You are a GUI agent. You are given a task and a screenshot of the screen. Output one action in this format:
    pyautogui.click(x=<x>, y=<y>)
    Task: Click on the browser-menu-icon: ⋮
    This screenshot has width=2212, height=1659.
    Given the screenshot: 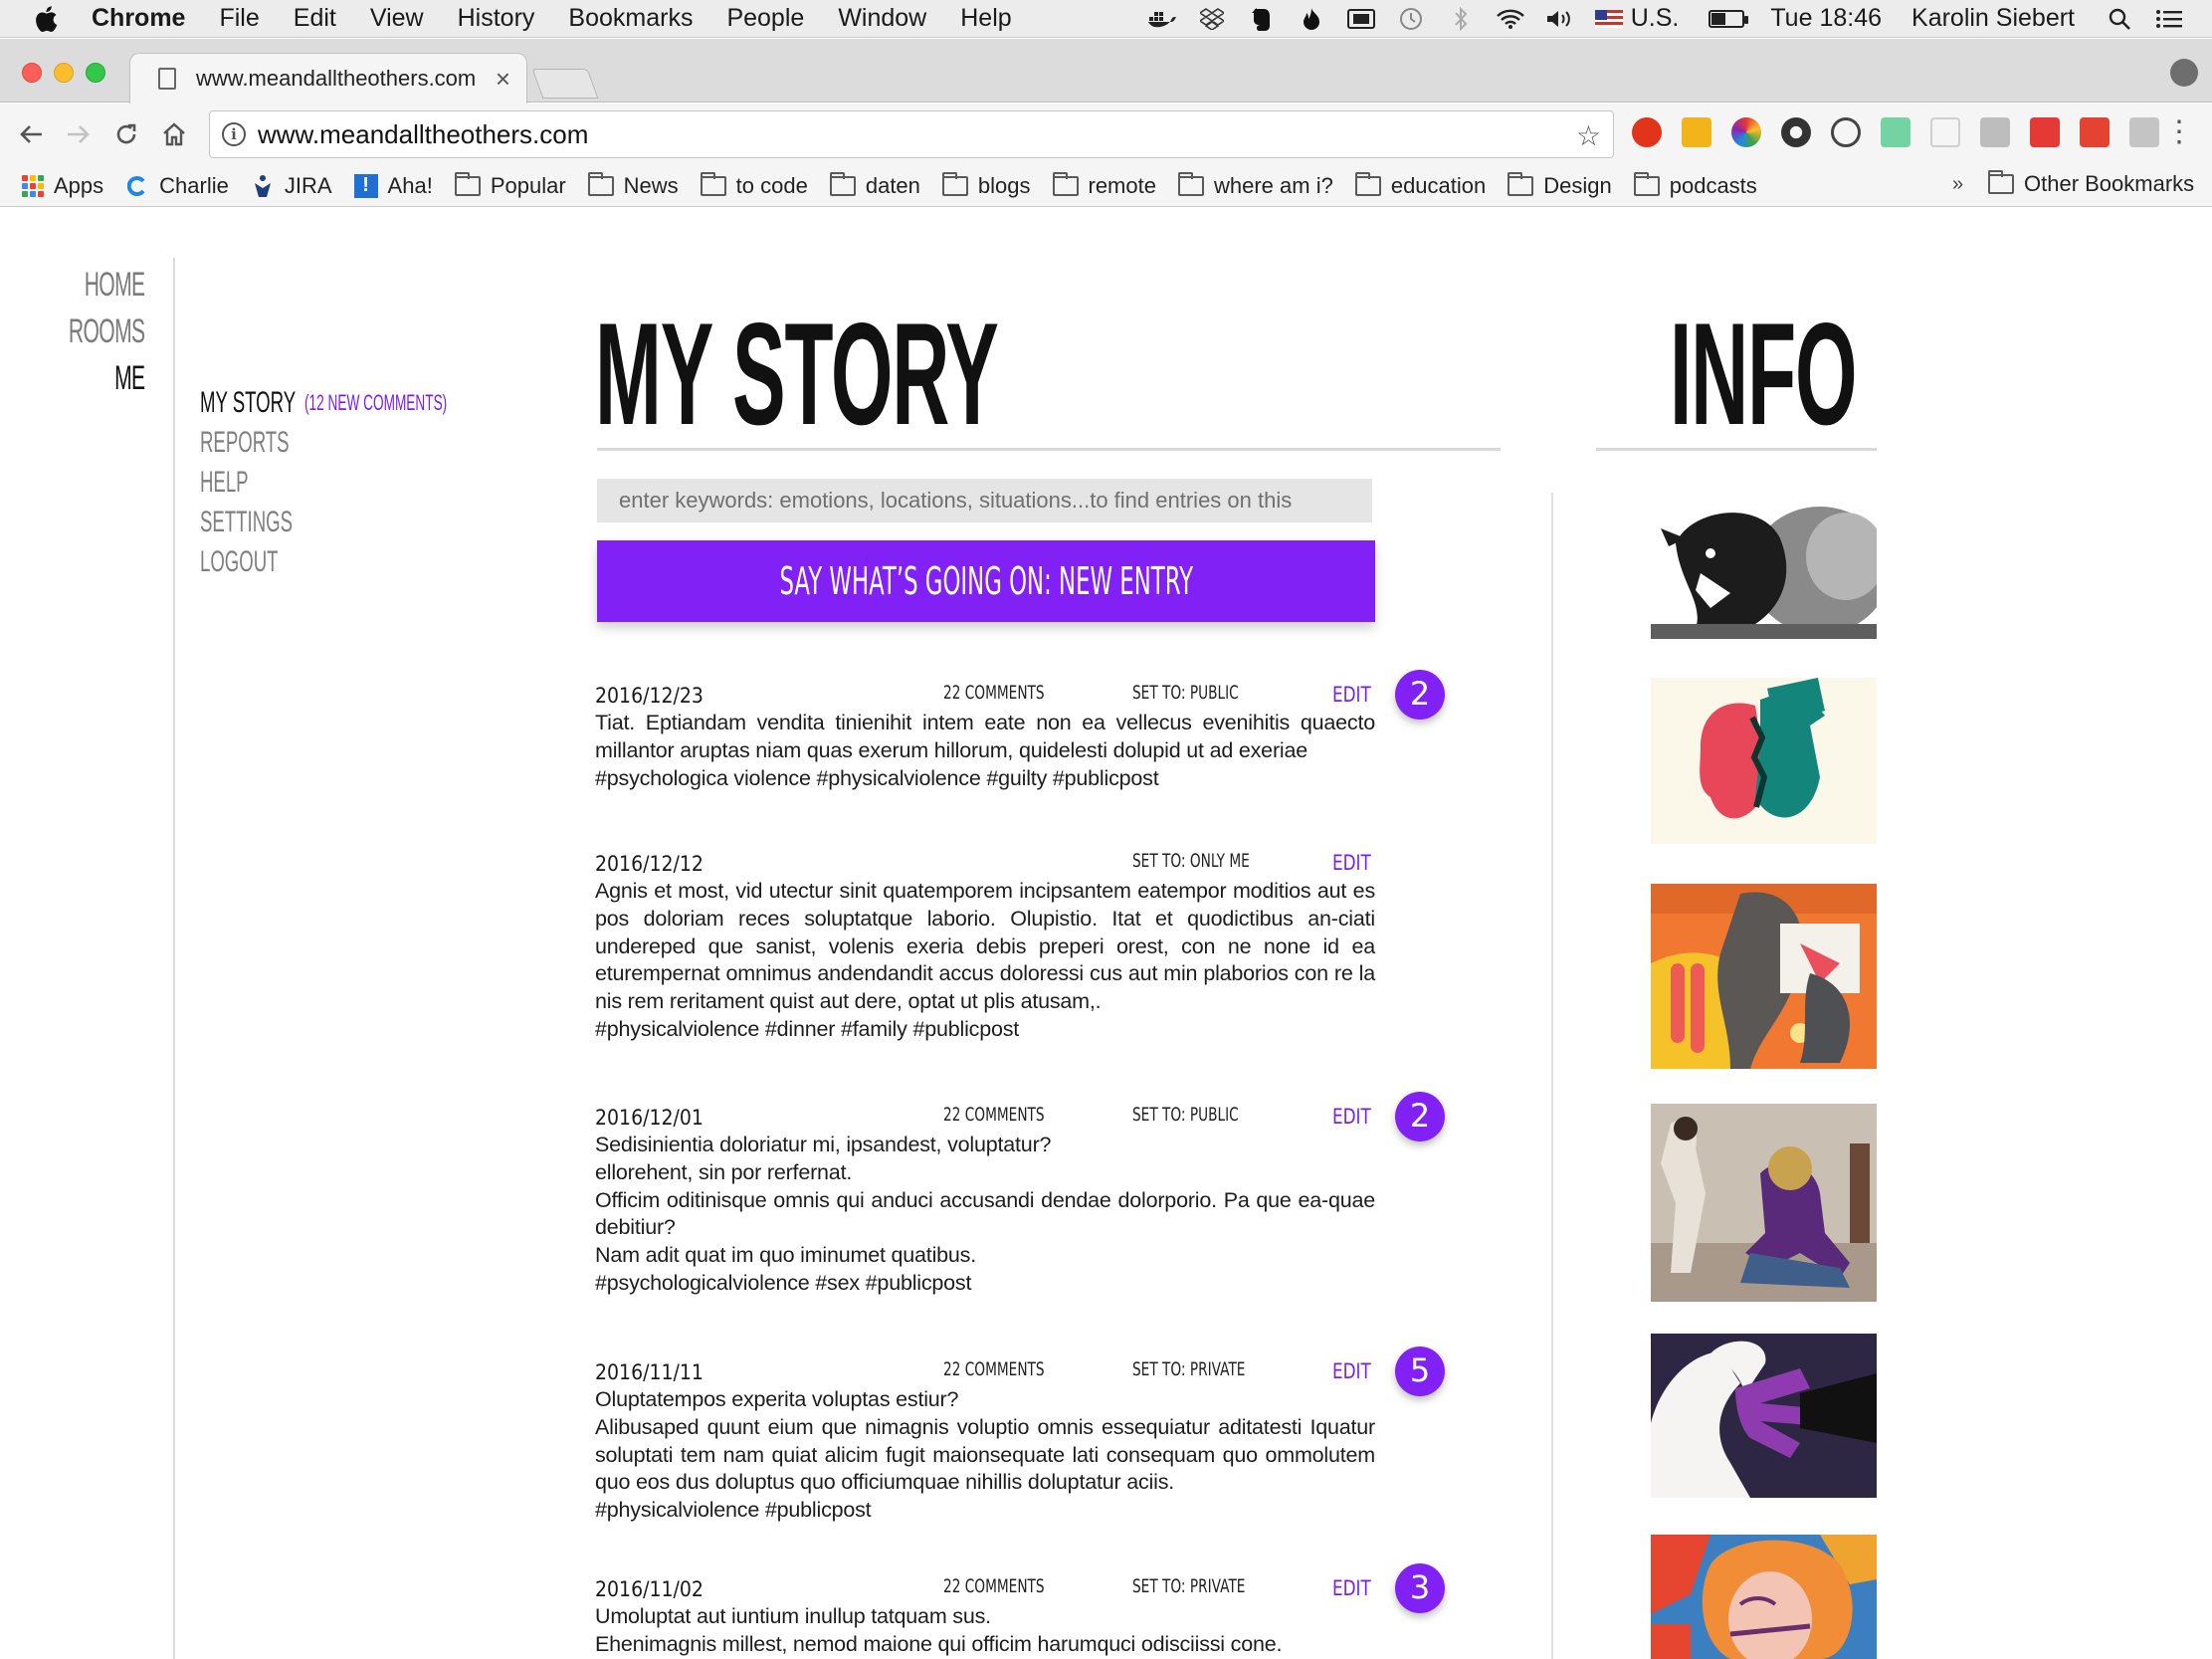 What is the action you would take?
    pyautogui.click(x=2179, y=132)
    